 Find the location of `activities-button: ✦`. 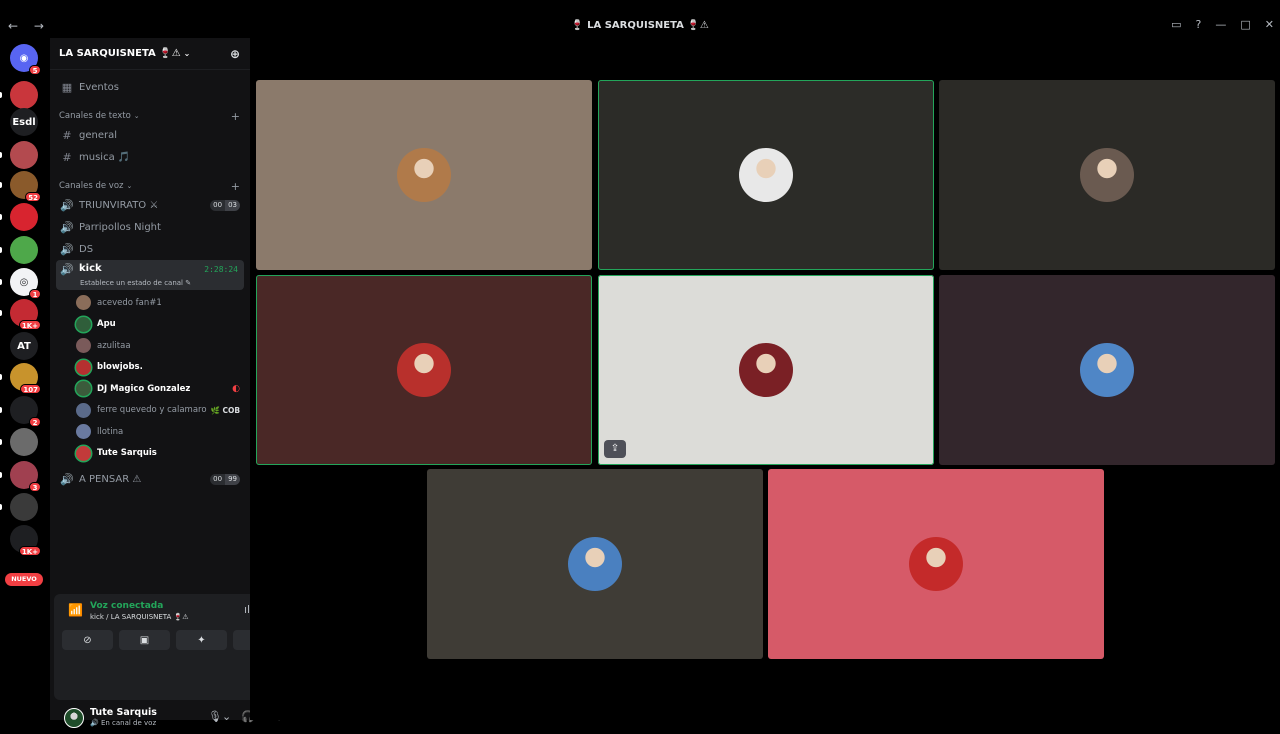

activities-button: ✦ is located at coordinates (201, 640).